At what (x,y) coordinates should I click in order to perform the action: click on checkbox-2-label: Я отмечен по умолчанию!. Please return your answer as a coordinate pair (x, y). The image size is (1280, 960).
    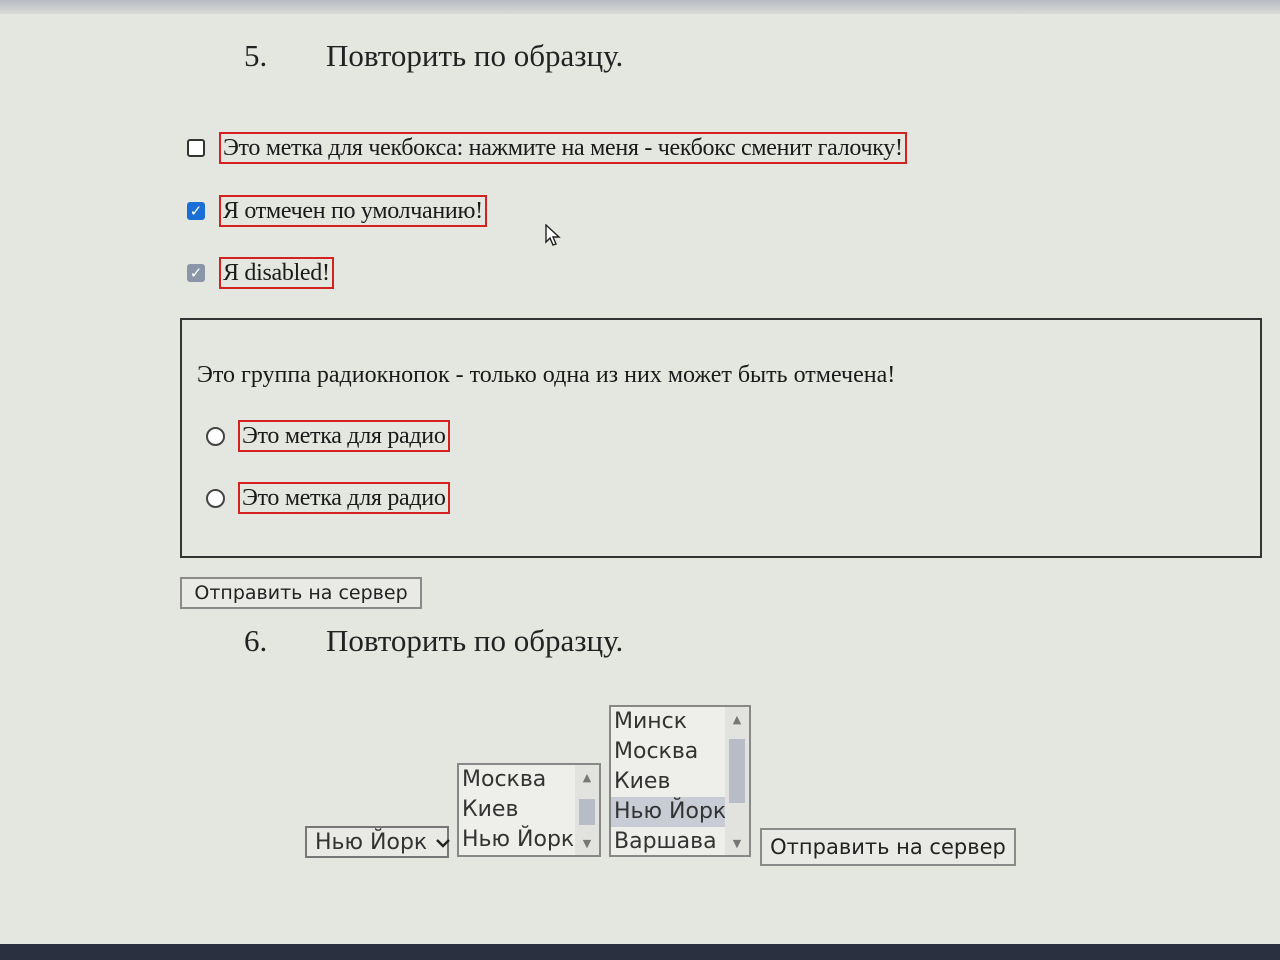
    Looking at the image, I should click on (353, 211).